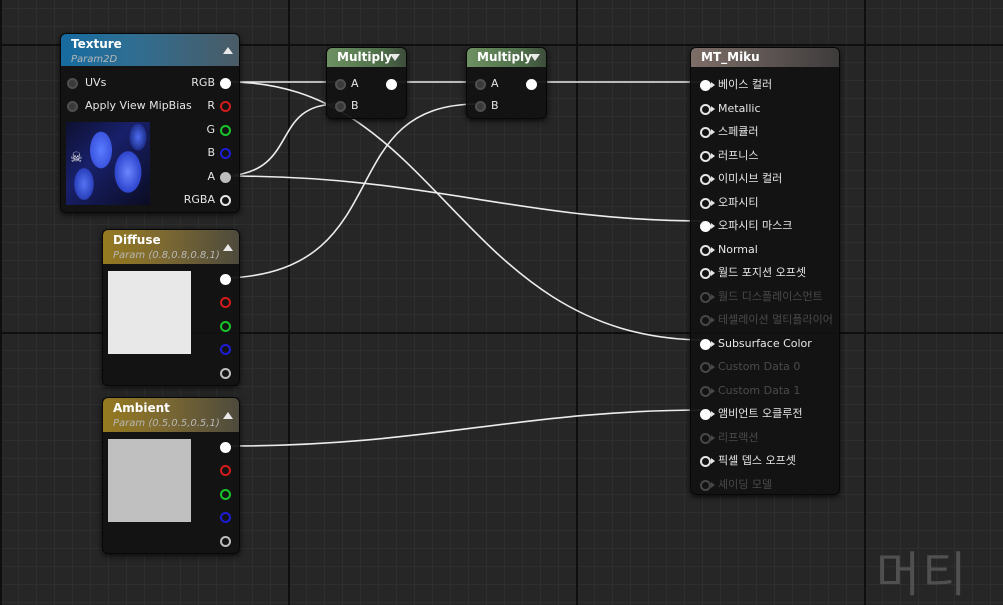 The width and height of the screenshot is (1003, 605). Describe the element at coordinates (203, 82) in the screenshot. I see `rgb-label: RGB` at that location.